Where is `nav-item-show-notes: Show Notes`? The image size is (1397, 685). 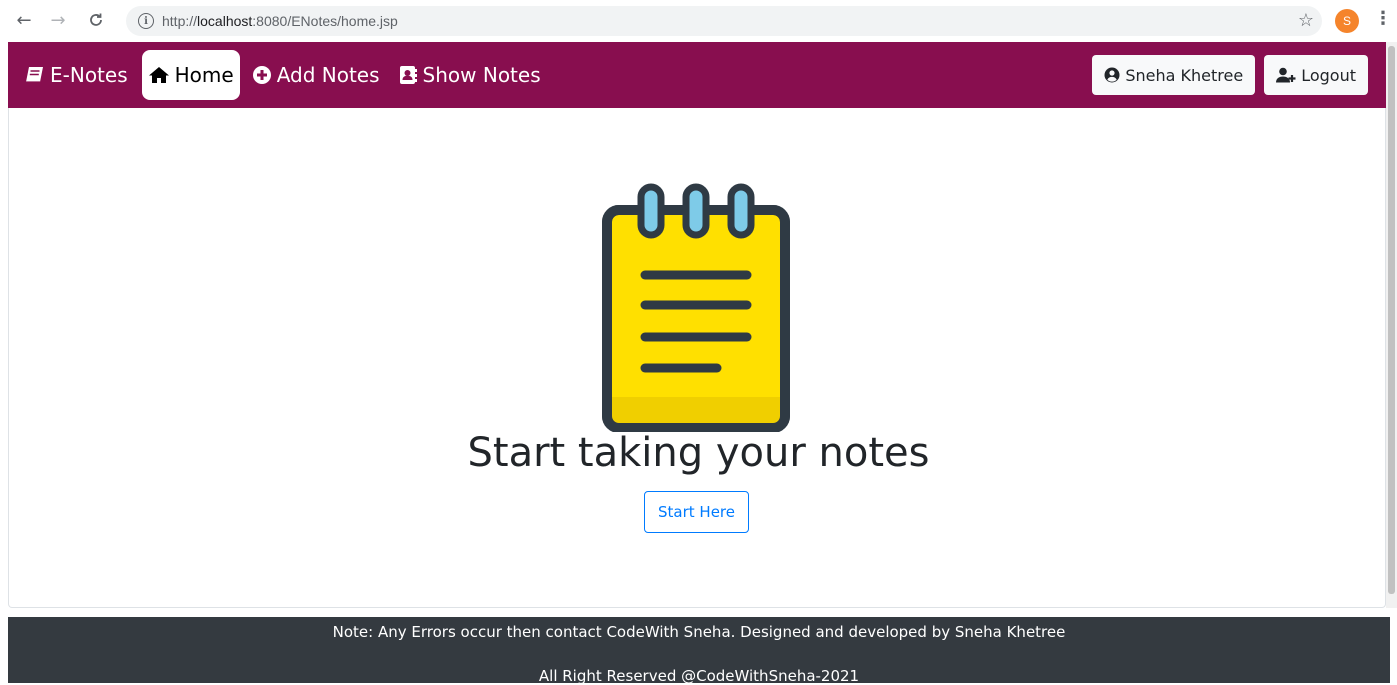 nav-item-show-notes: Show Notes is located at coordinates (469, 75).